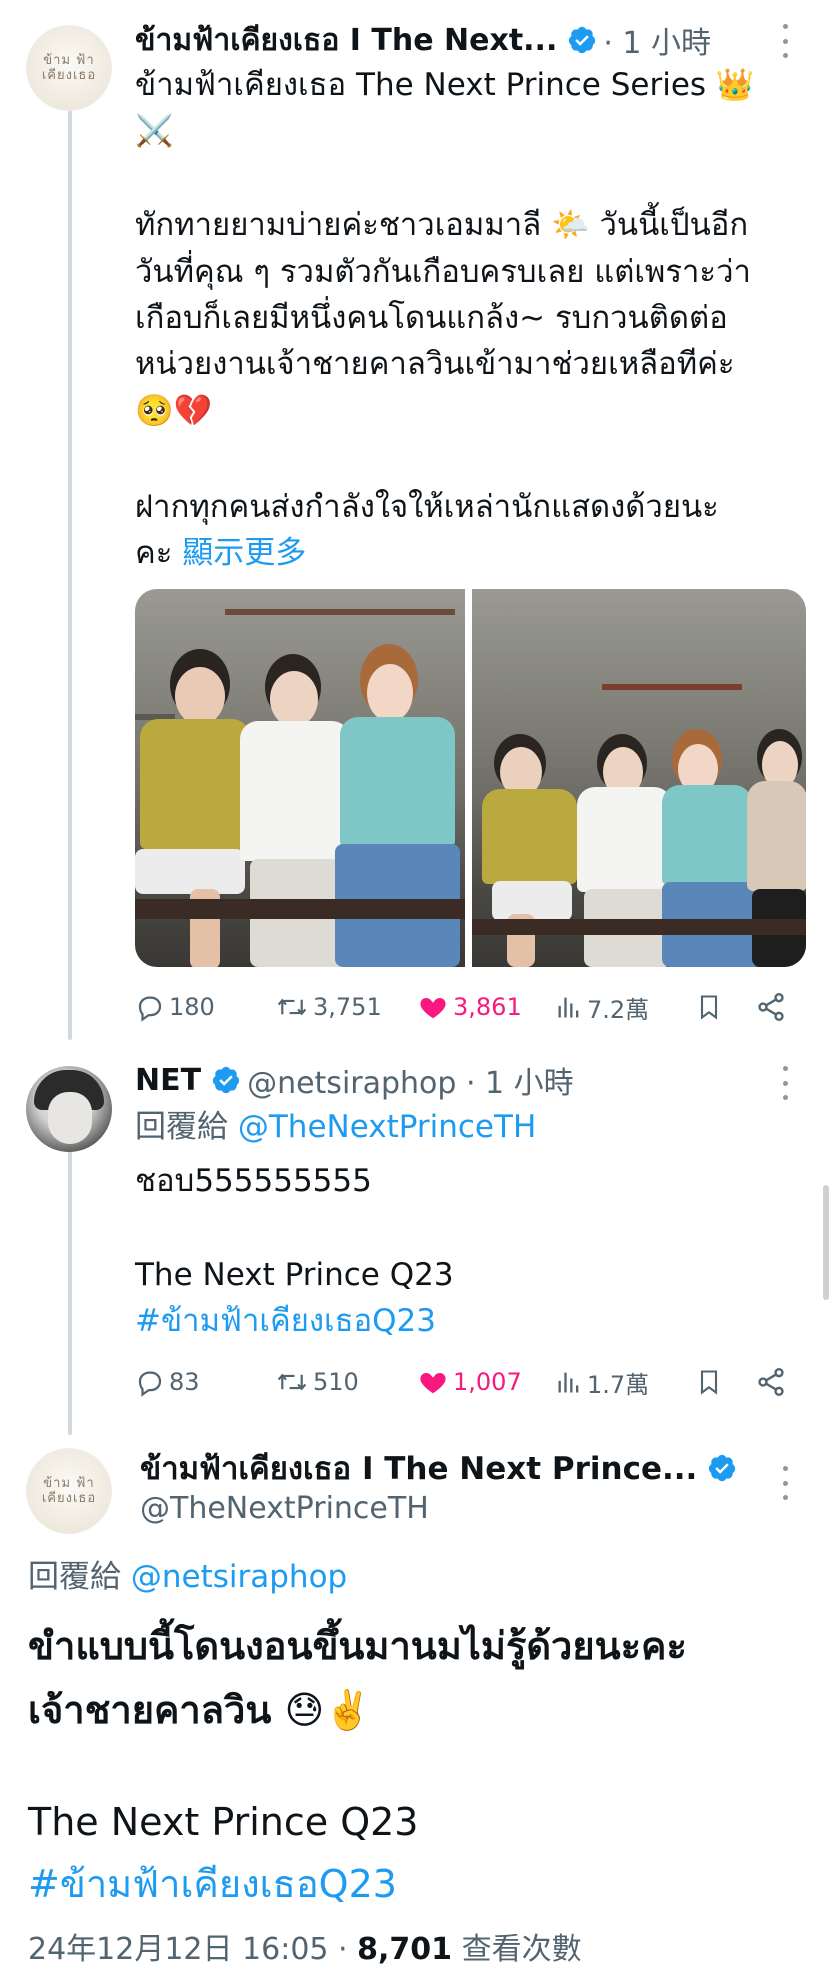 The image size is (831, 1971). I want to click on reply-to-link: @netsiraphop, so click(239, 1577).